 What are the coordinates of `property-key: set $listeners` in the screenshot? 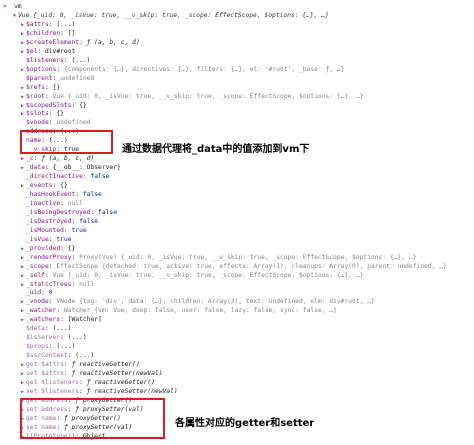 It's located at (53, 391).